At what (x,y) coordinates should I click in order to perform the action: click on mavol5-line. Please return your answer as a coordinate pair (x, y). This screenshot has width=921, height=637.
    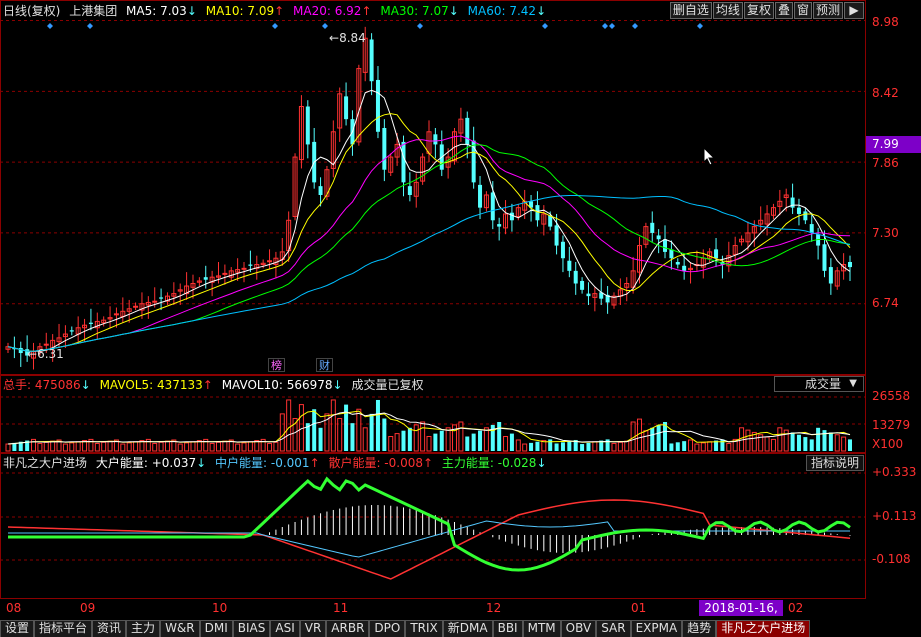
    Looking at the image, I should click on (429, 427).